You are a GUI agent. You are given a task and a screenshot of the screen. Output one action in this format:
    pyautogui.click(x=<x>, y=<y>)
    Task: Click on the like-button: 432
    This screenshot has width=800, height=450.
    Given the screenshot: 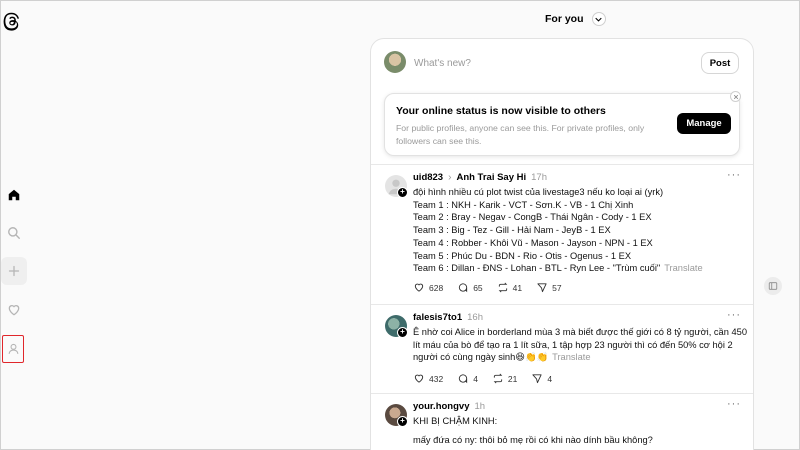 What is the action you would take?
    pyautogui.click(x=428, y=378)
    